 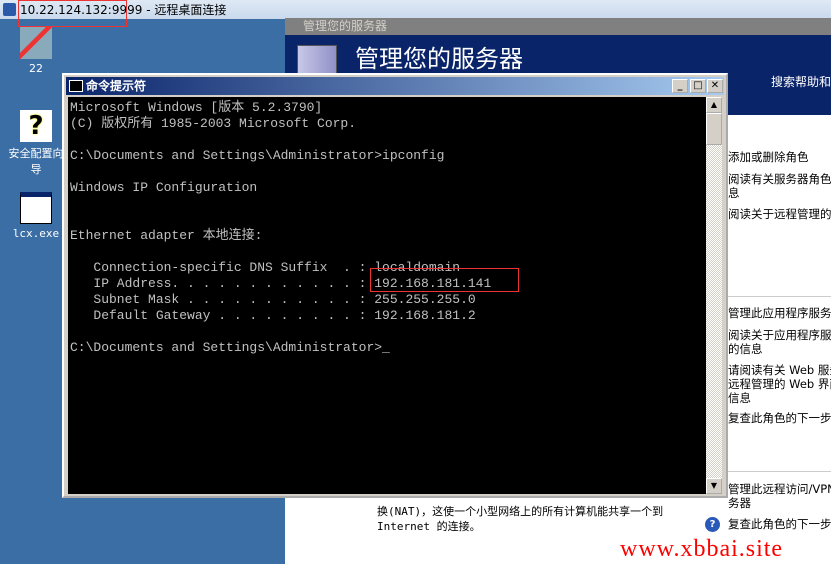 I want to click on search-help-link: 搜索帮助和, so click(x=801, y=81).